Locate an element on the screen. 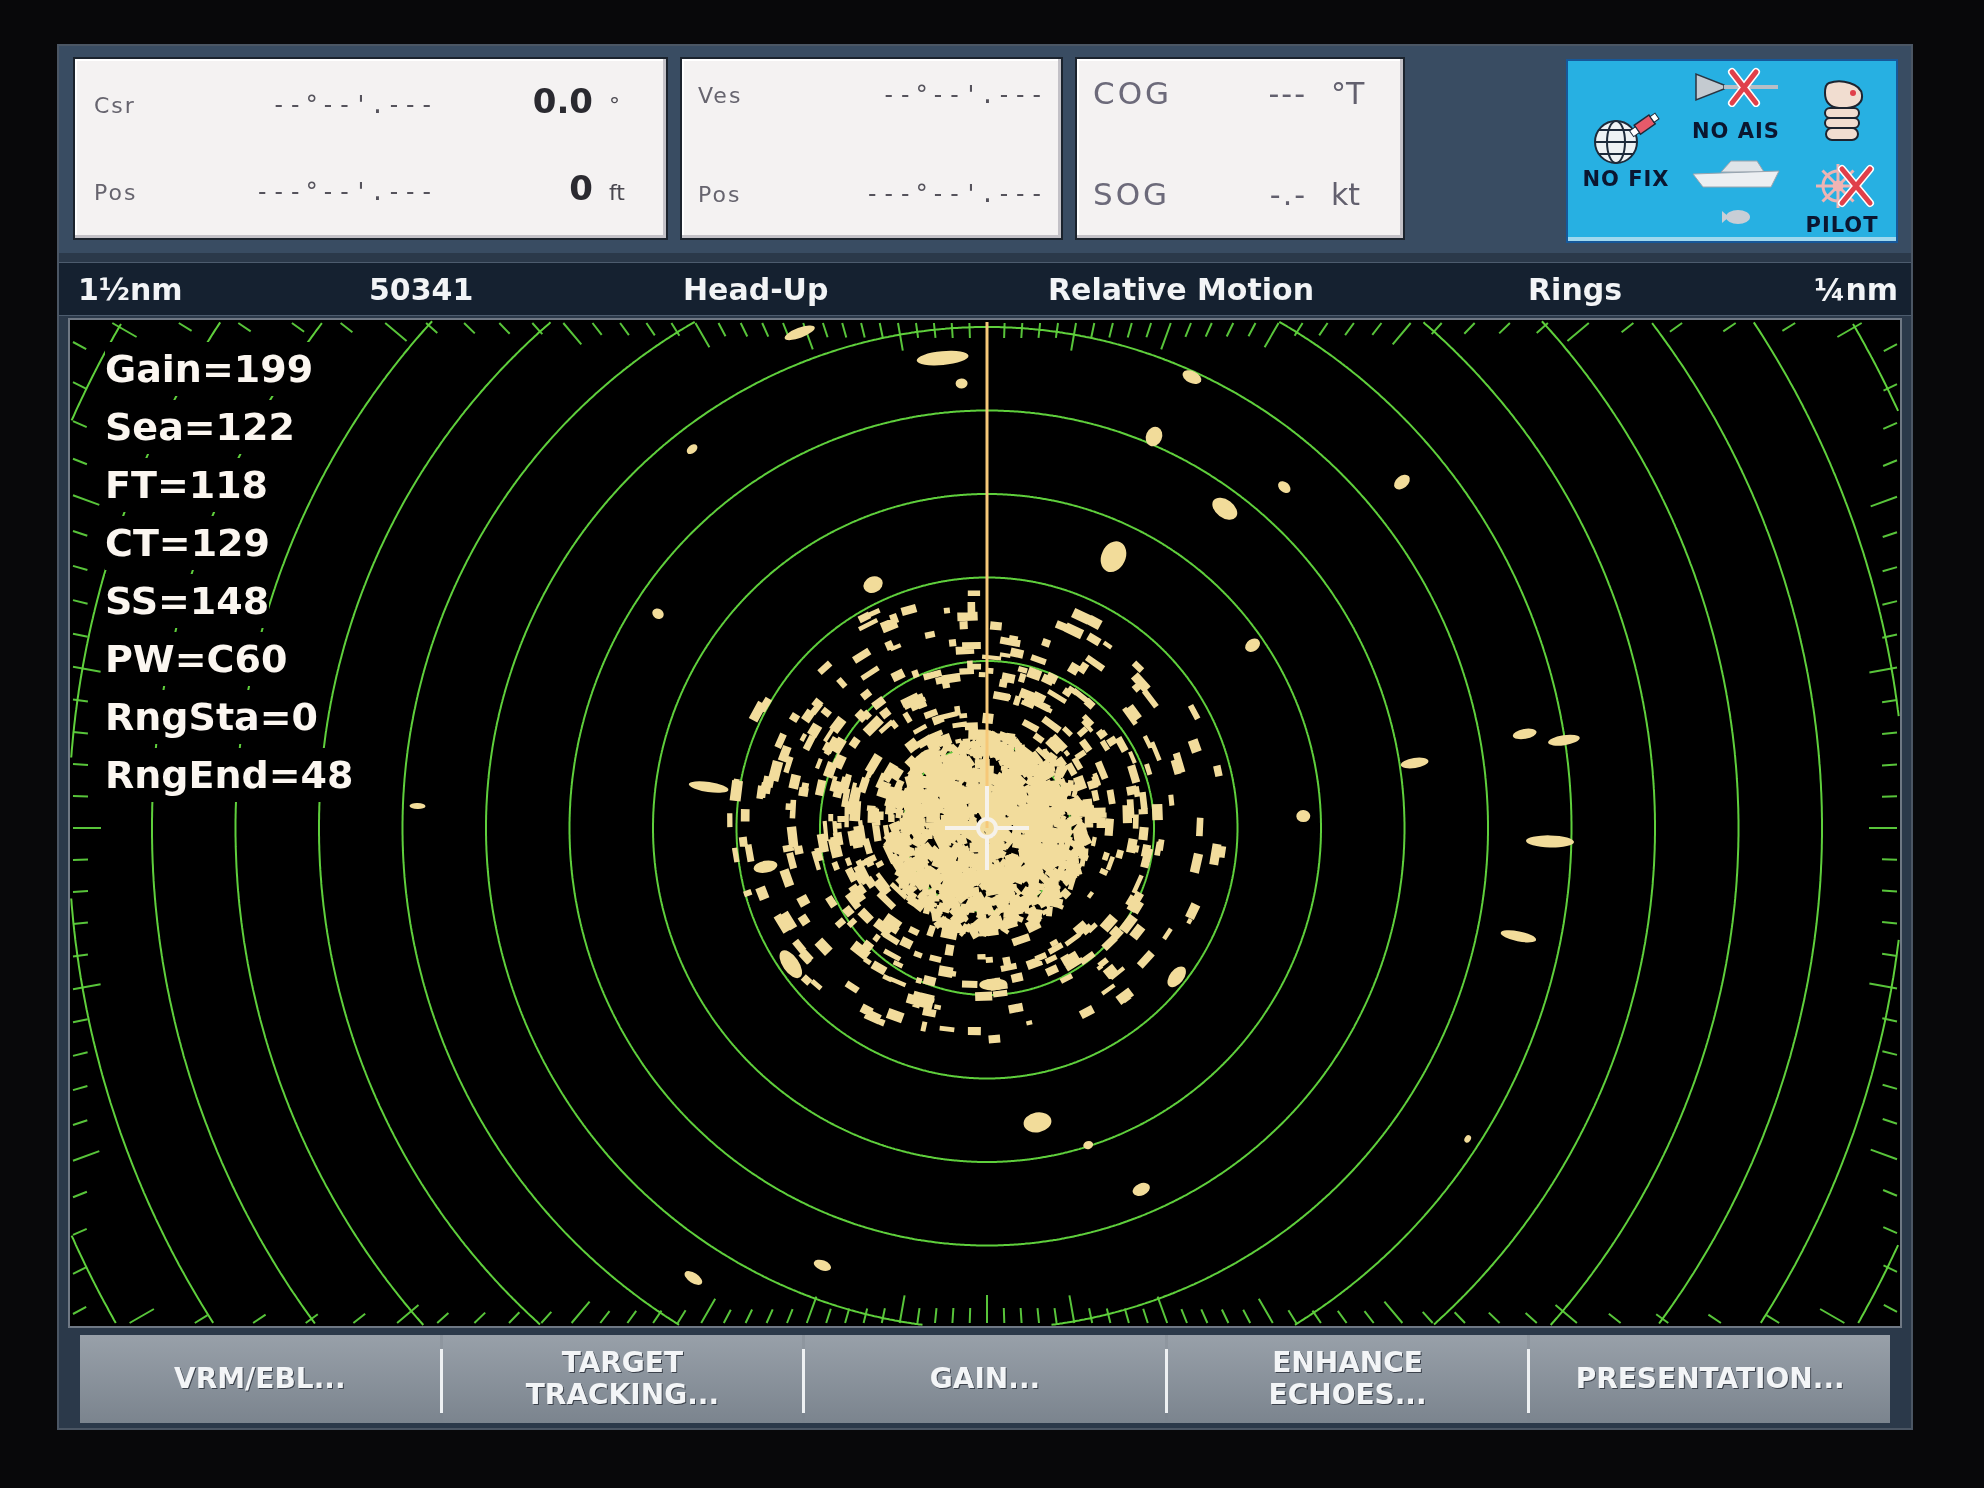 This screenshot has width=1984, height=1488. ring-interval-text: ¼nm is located at coordinates (1856, 289).